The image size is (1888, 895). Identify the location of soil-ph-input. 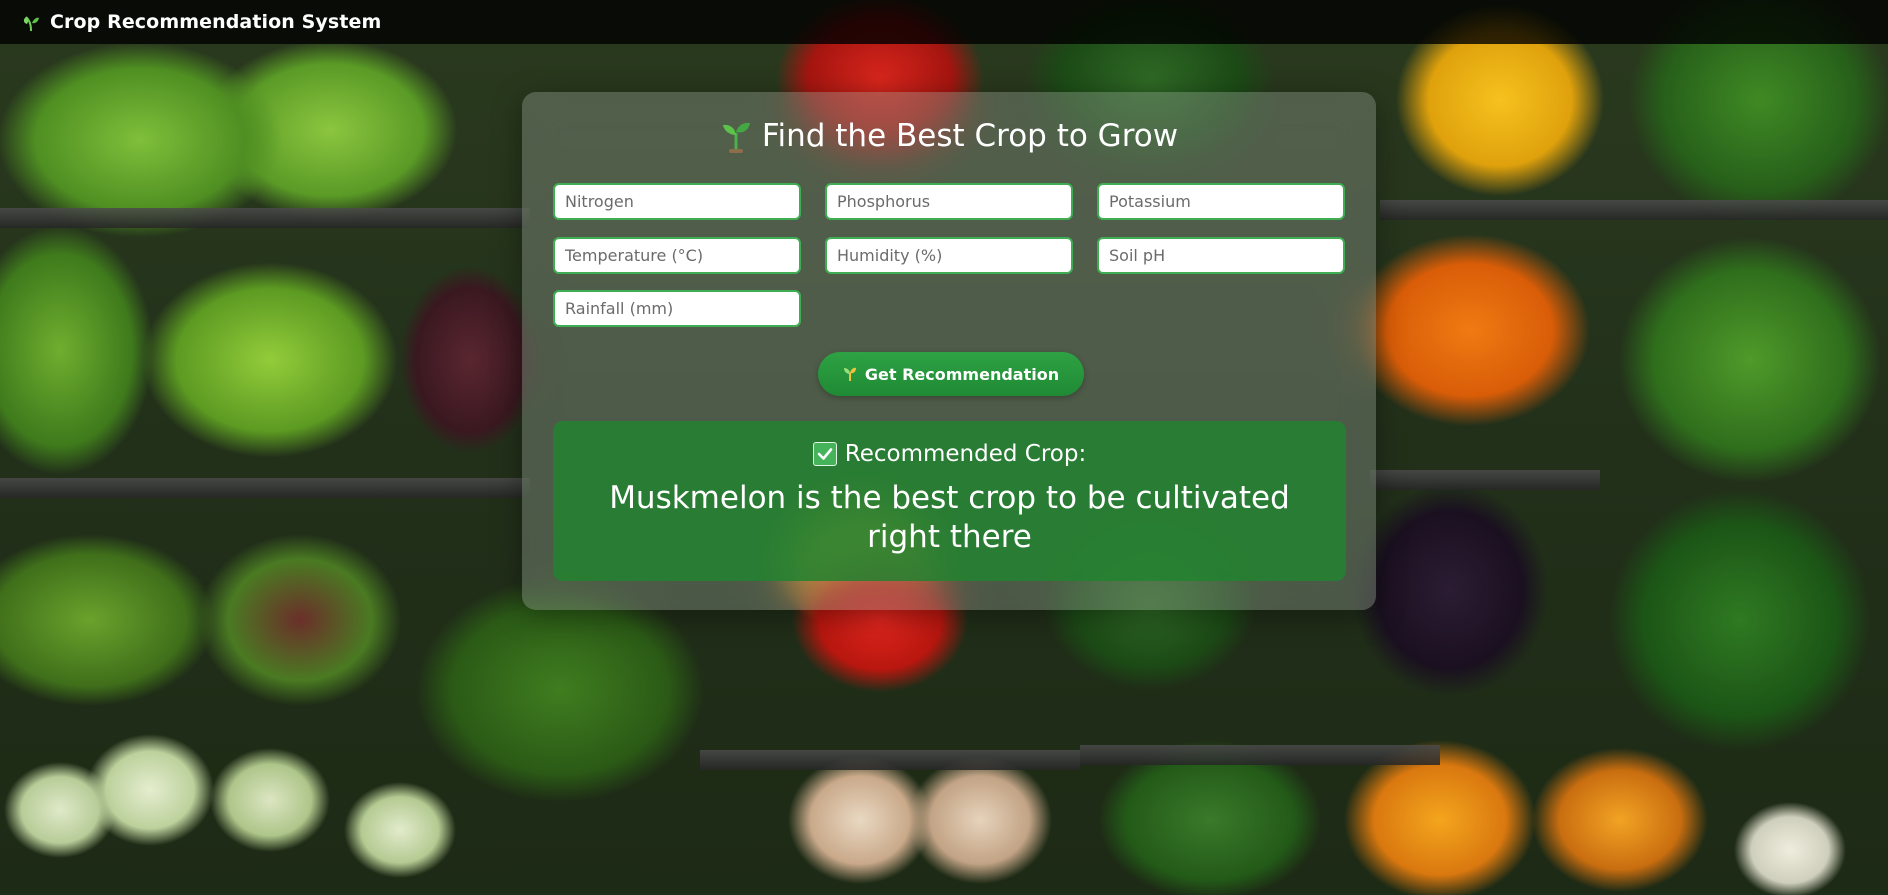
(1221, 255).